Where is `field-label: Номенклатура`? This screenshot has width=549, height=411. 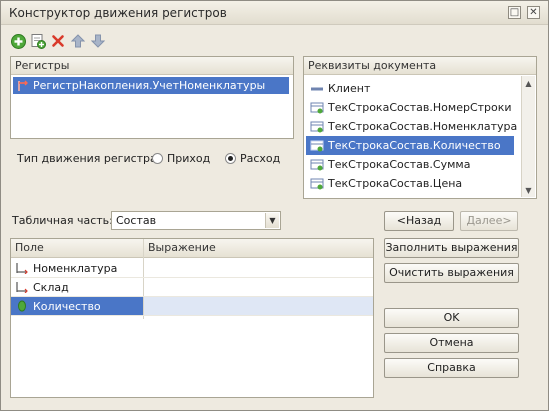
field-label: Номенклатура is located at coordinates (75, 268).